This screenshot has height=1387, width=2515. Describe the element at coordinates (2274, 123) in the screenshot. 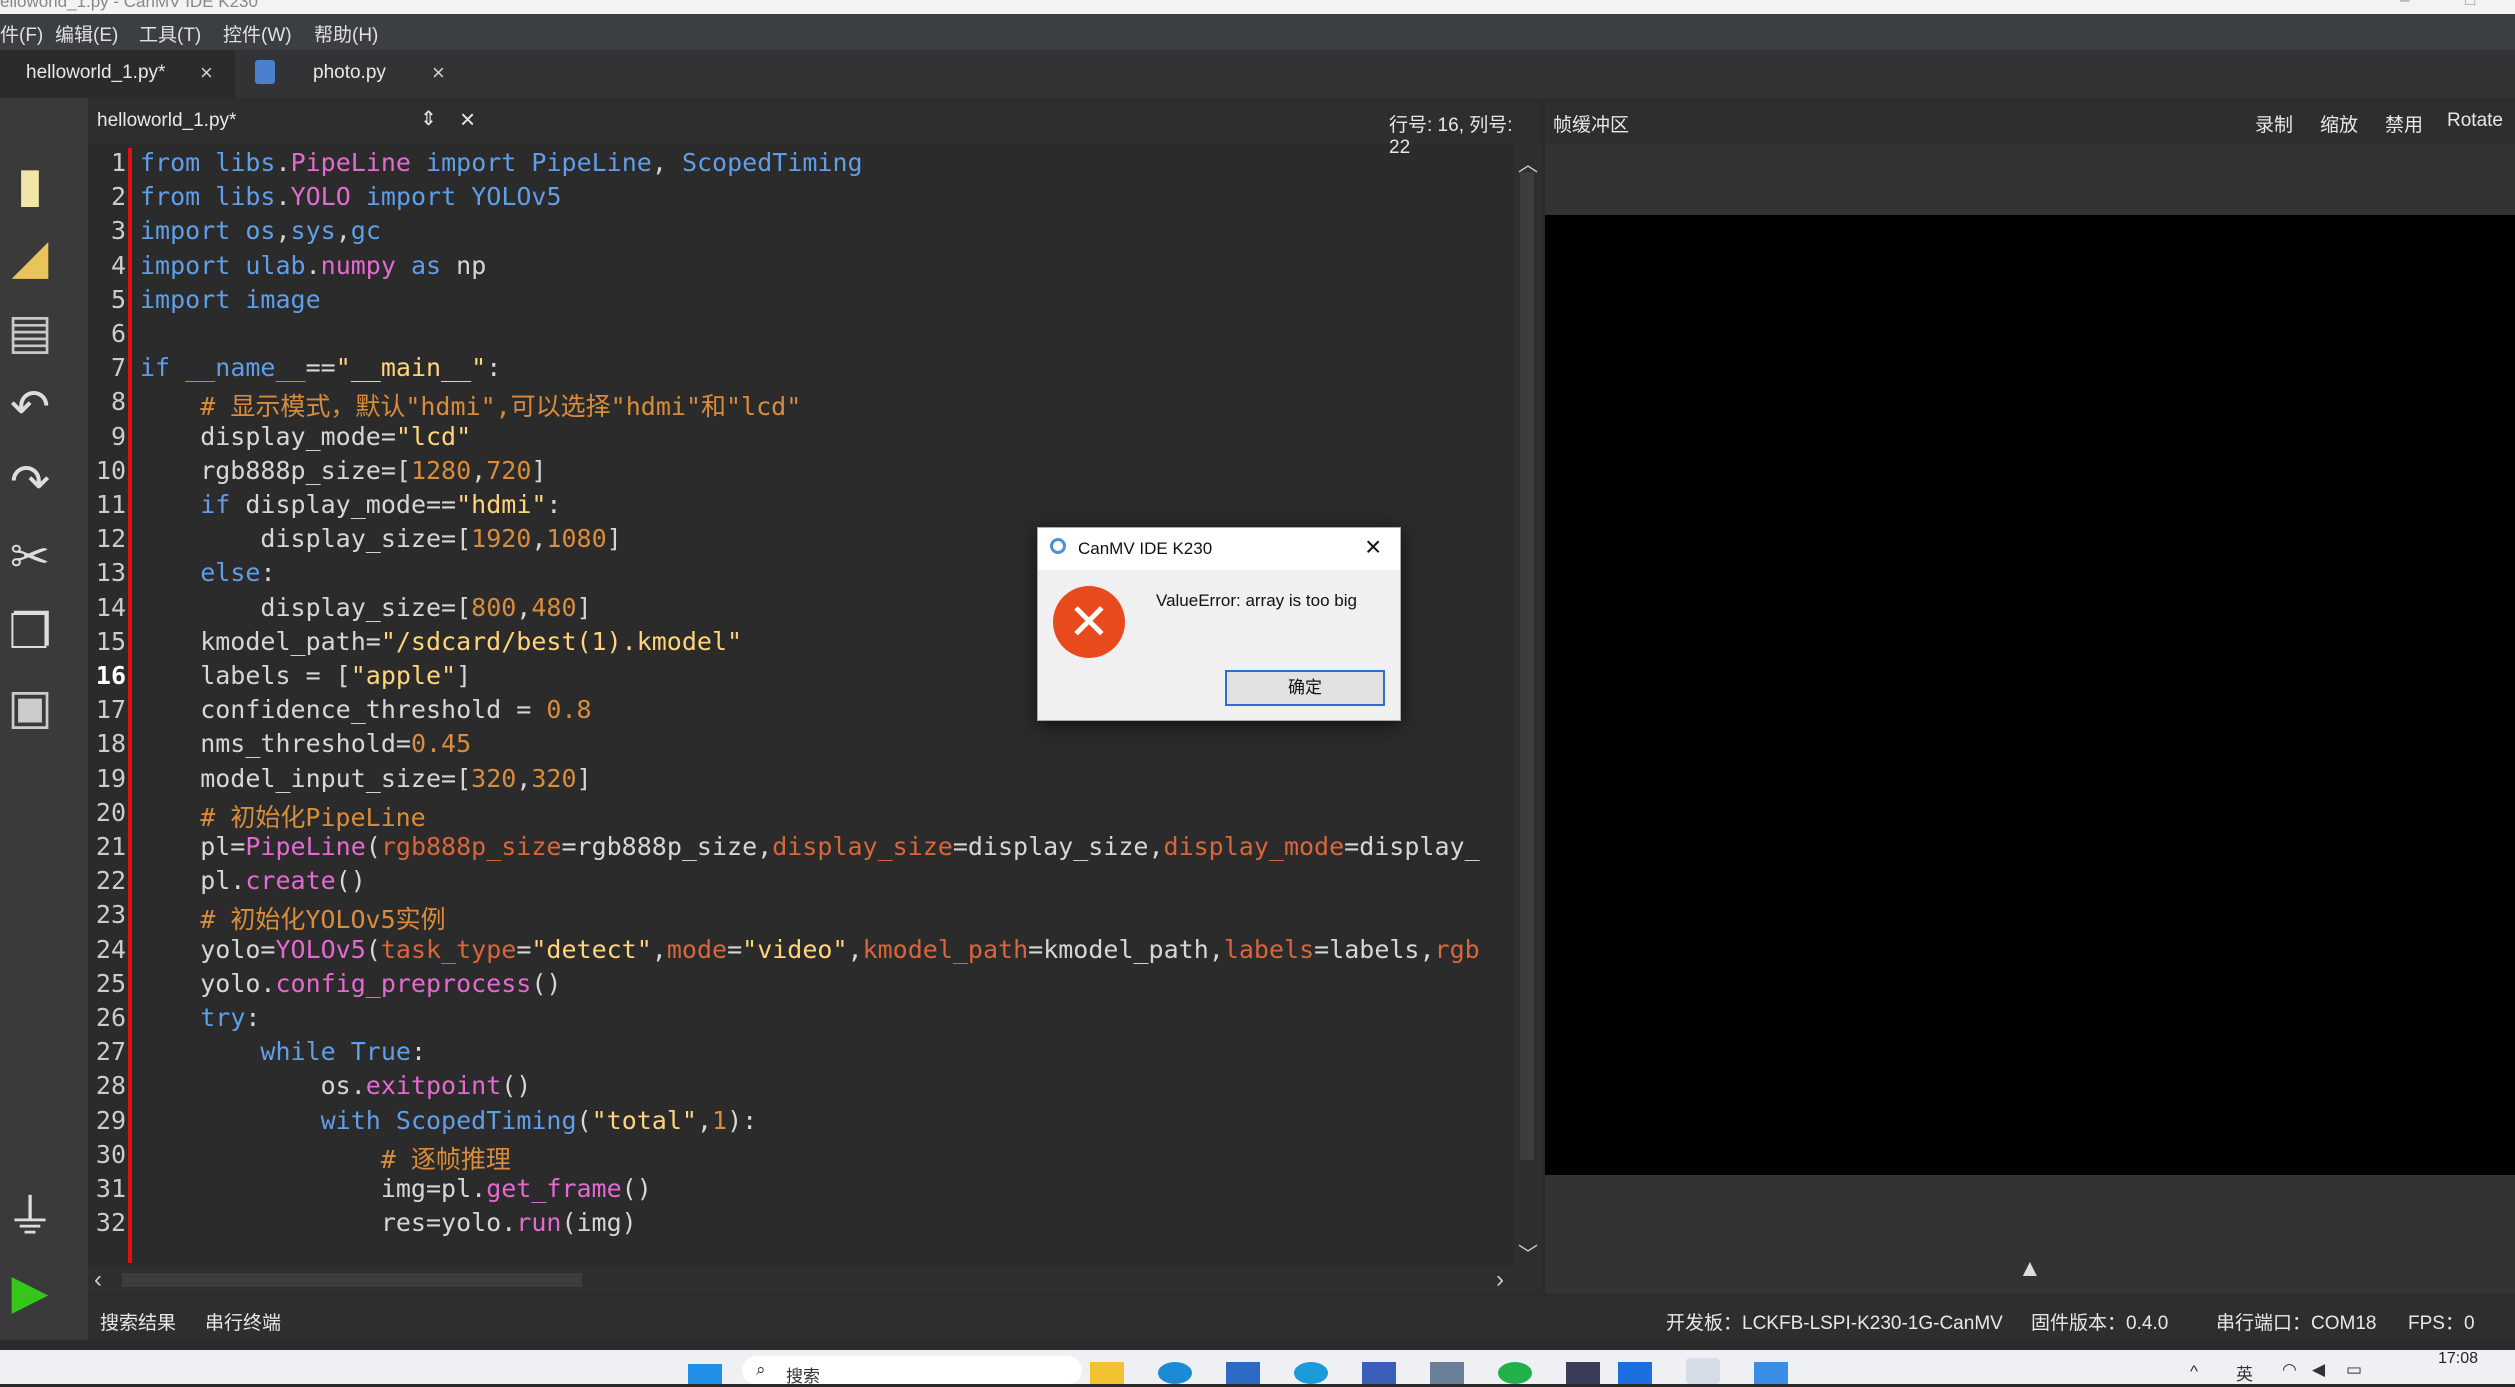

I see `record-button: 录制` at that location.